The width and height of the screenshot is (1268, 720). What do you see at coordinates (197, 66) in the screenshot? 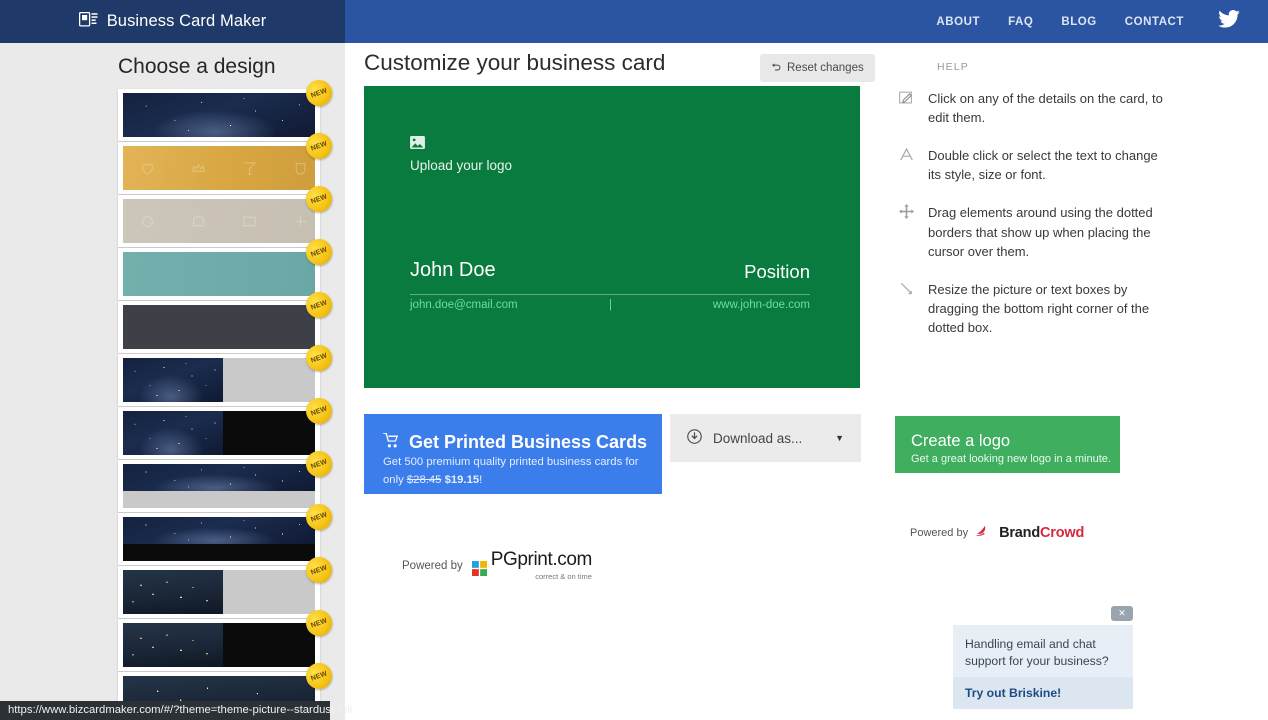
I see `sidebar-title: Choose a design` at bounding box center [197, 66].